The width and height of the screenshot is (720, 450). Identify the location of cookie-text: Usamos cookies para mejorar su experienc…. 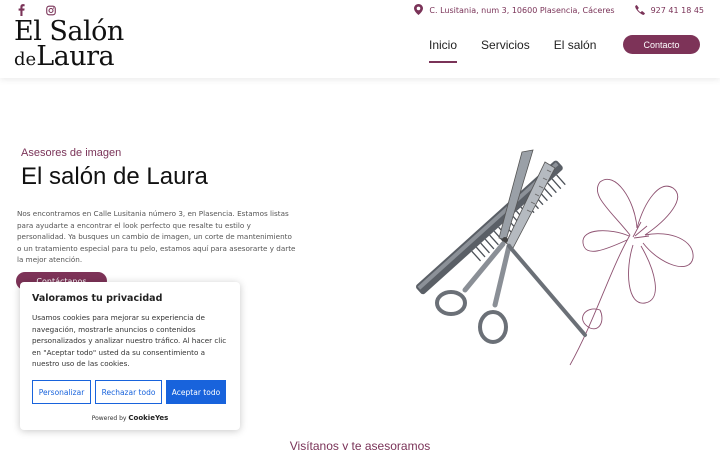
(129, 341).